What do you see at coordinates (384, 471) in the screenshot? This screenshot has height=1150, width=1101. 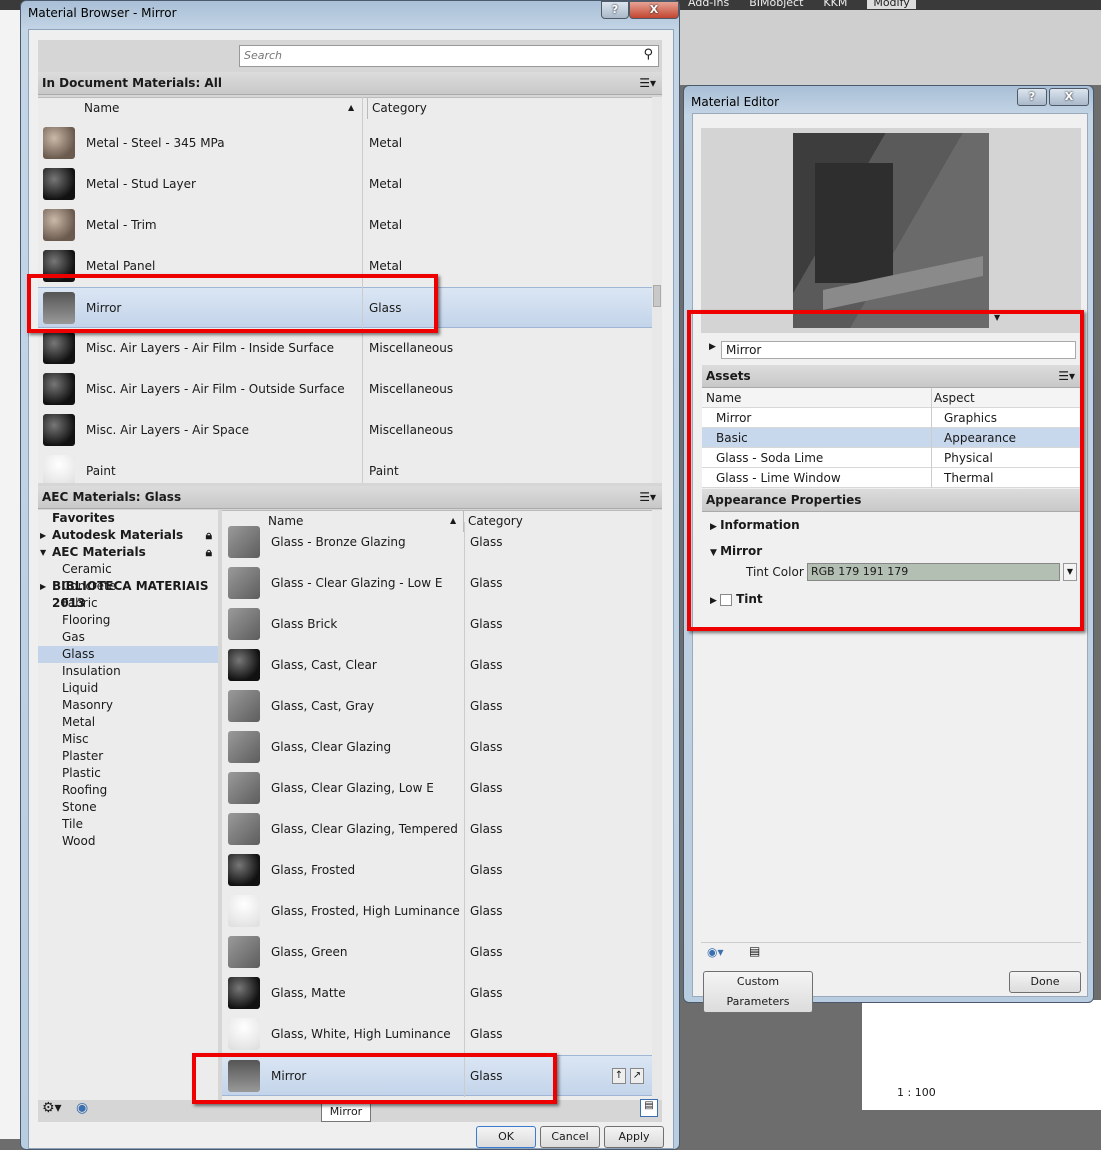 I see `material-category: Paint` at bounding box center [384, 471].